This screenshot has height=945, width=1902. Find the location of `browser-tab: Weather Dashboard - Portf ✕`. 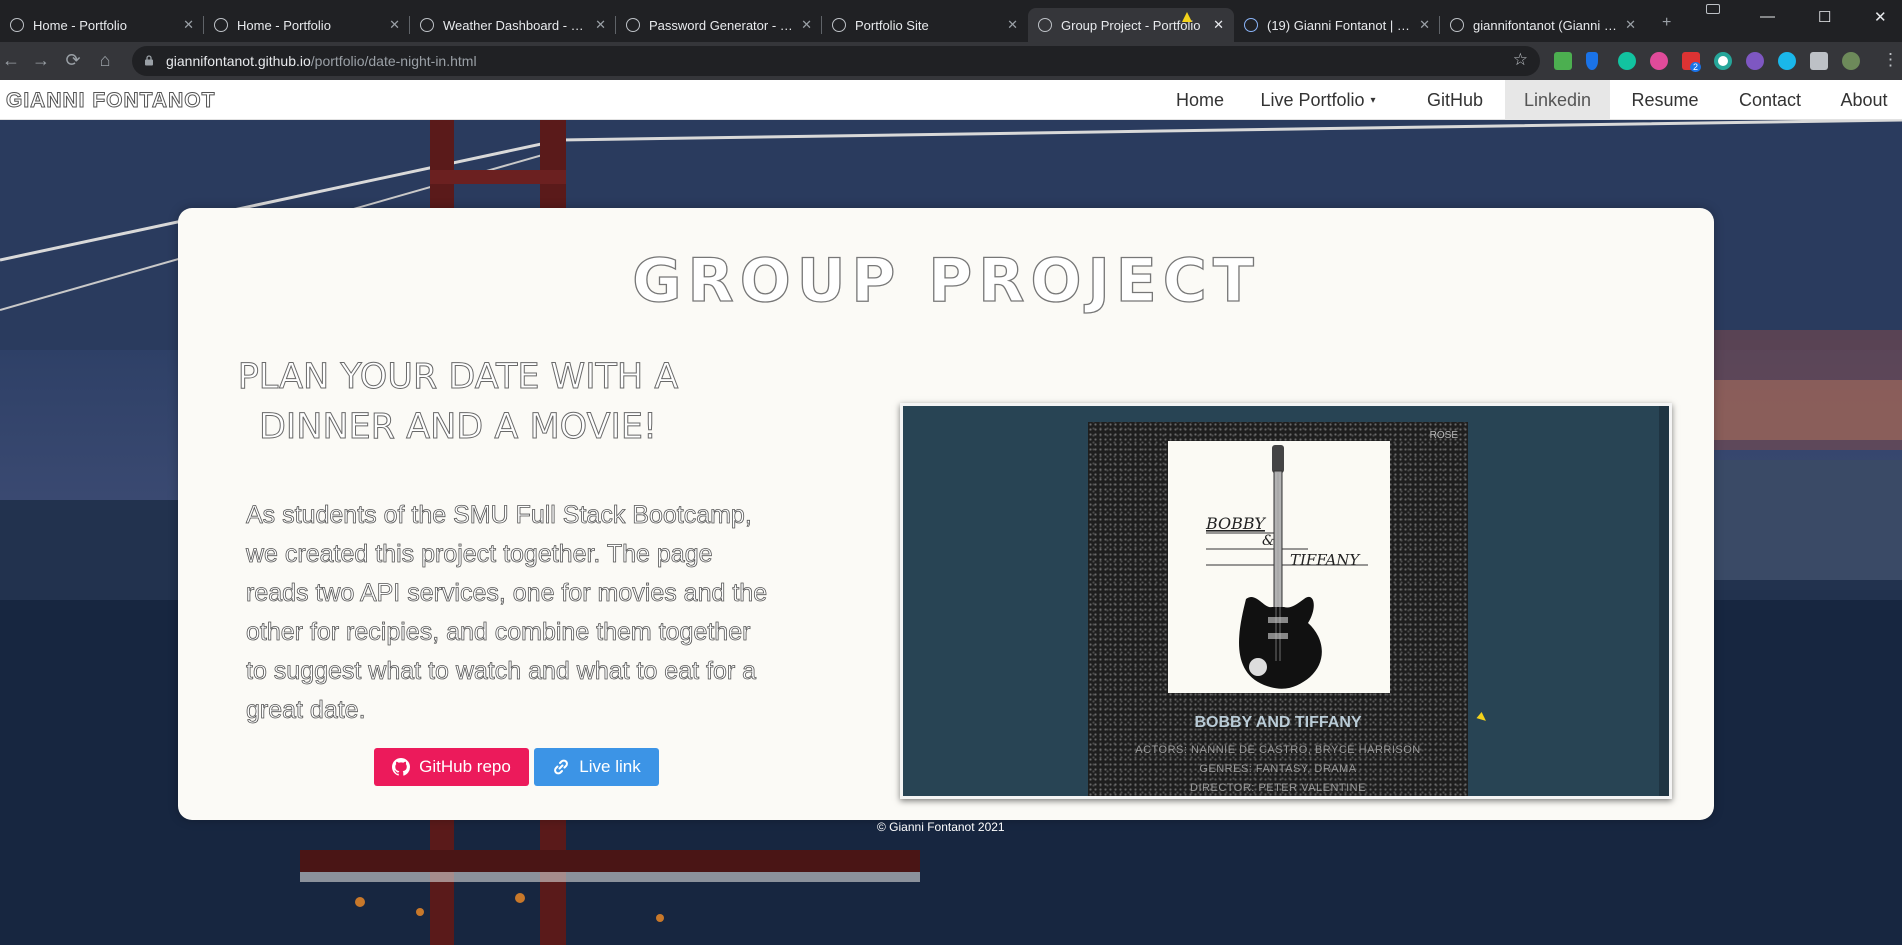

browser-tab: Weather Dashboard - Portf ✕ is located at coordinates (513, 25).